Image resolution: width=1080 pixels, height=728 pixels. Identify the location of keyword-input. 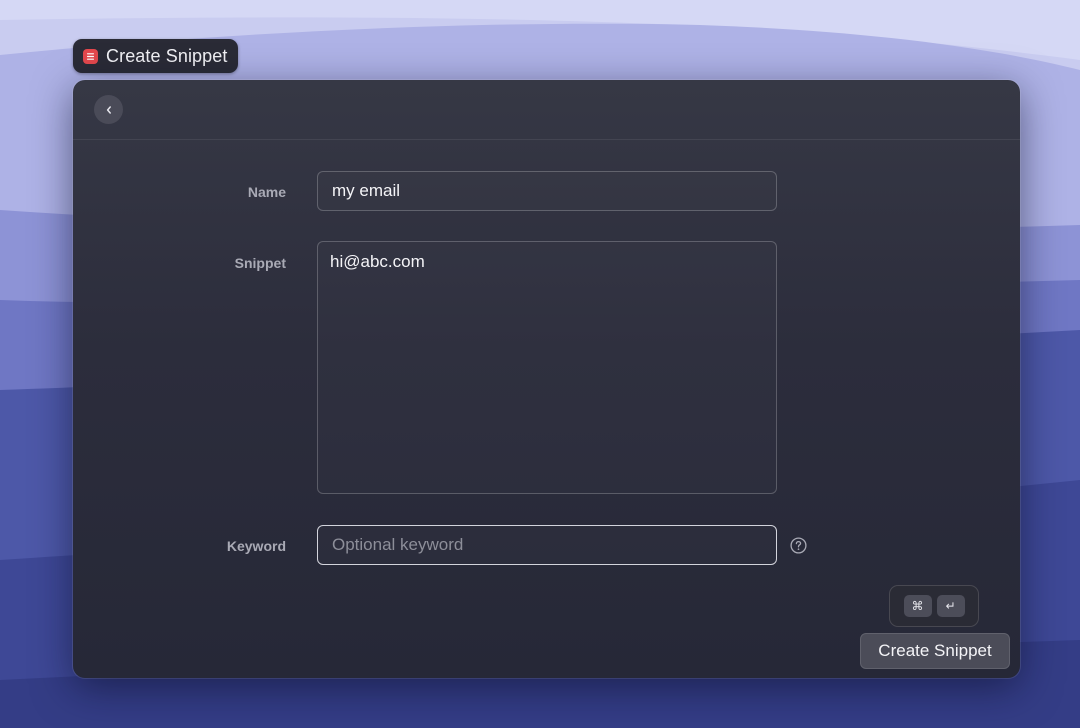
(547, 545).